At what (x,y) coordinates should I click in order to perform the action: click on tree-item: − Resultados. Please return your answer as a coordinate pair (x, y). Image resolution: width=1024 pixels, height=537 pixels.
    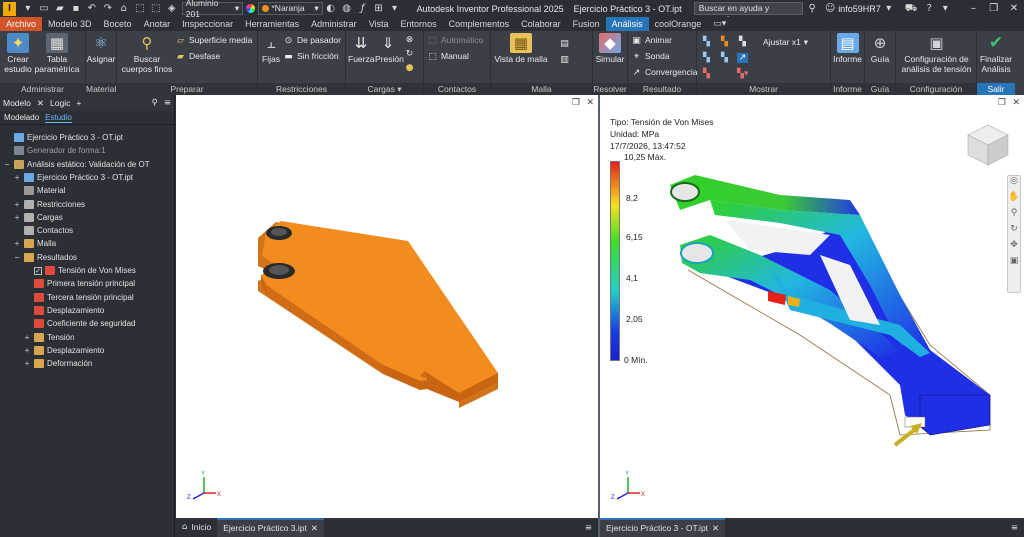
    Looking at the image, I should click on (45, 257).